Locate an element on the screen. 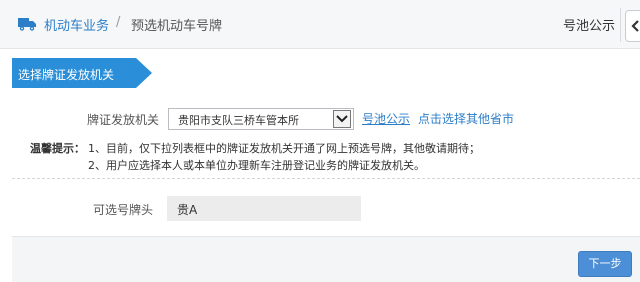  authority-label: 牌证发放机关 is located at coordinates (123, 120).